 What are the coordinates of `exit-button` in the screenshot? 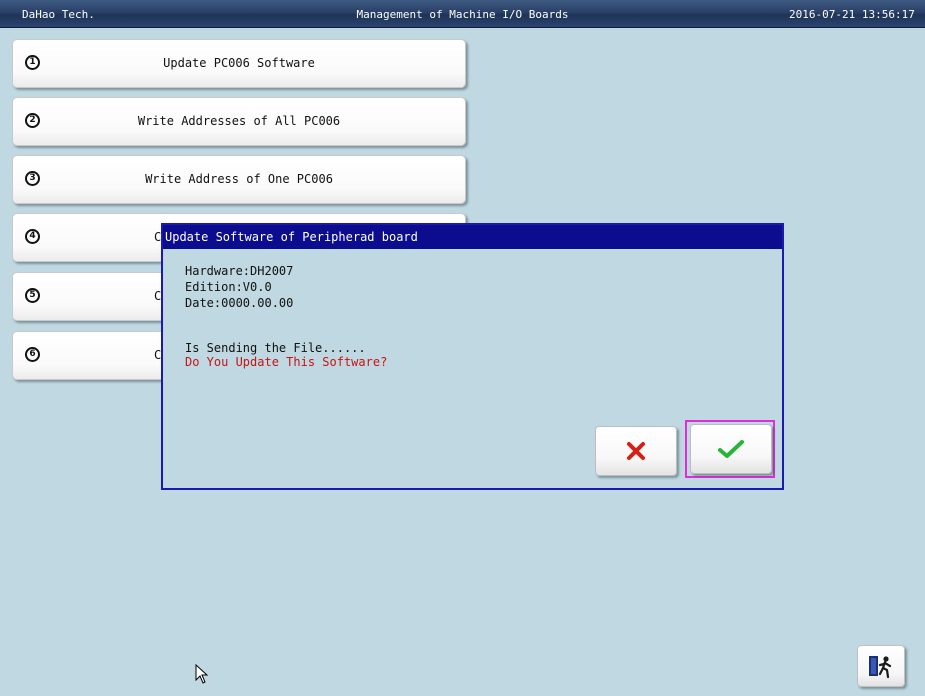 It's located at (881, 666).